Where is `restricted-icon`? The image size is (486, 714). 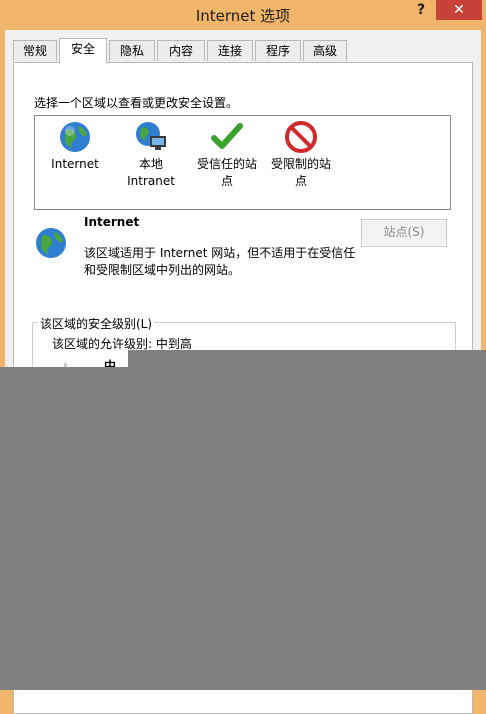
restricted-icon is located at coordinates (301, 137).